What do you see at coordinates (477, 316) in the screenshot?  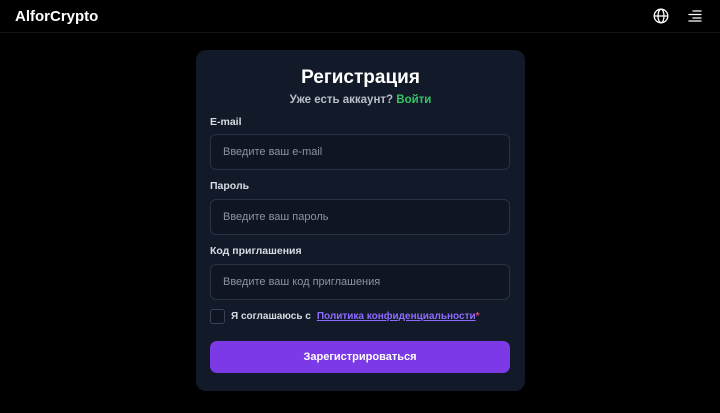 I see `required-mark: *` at bounding box center [477, 316].